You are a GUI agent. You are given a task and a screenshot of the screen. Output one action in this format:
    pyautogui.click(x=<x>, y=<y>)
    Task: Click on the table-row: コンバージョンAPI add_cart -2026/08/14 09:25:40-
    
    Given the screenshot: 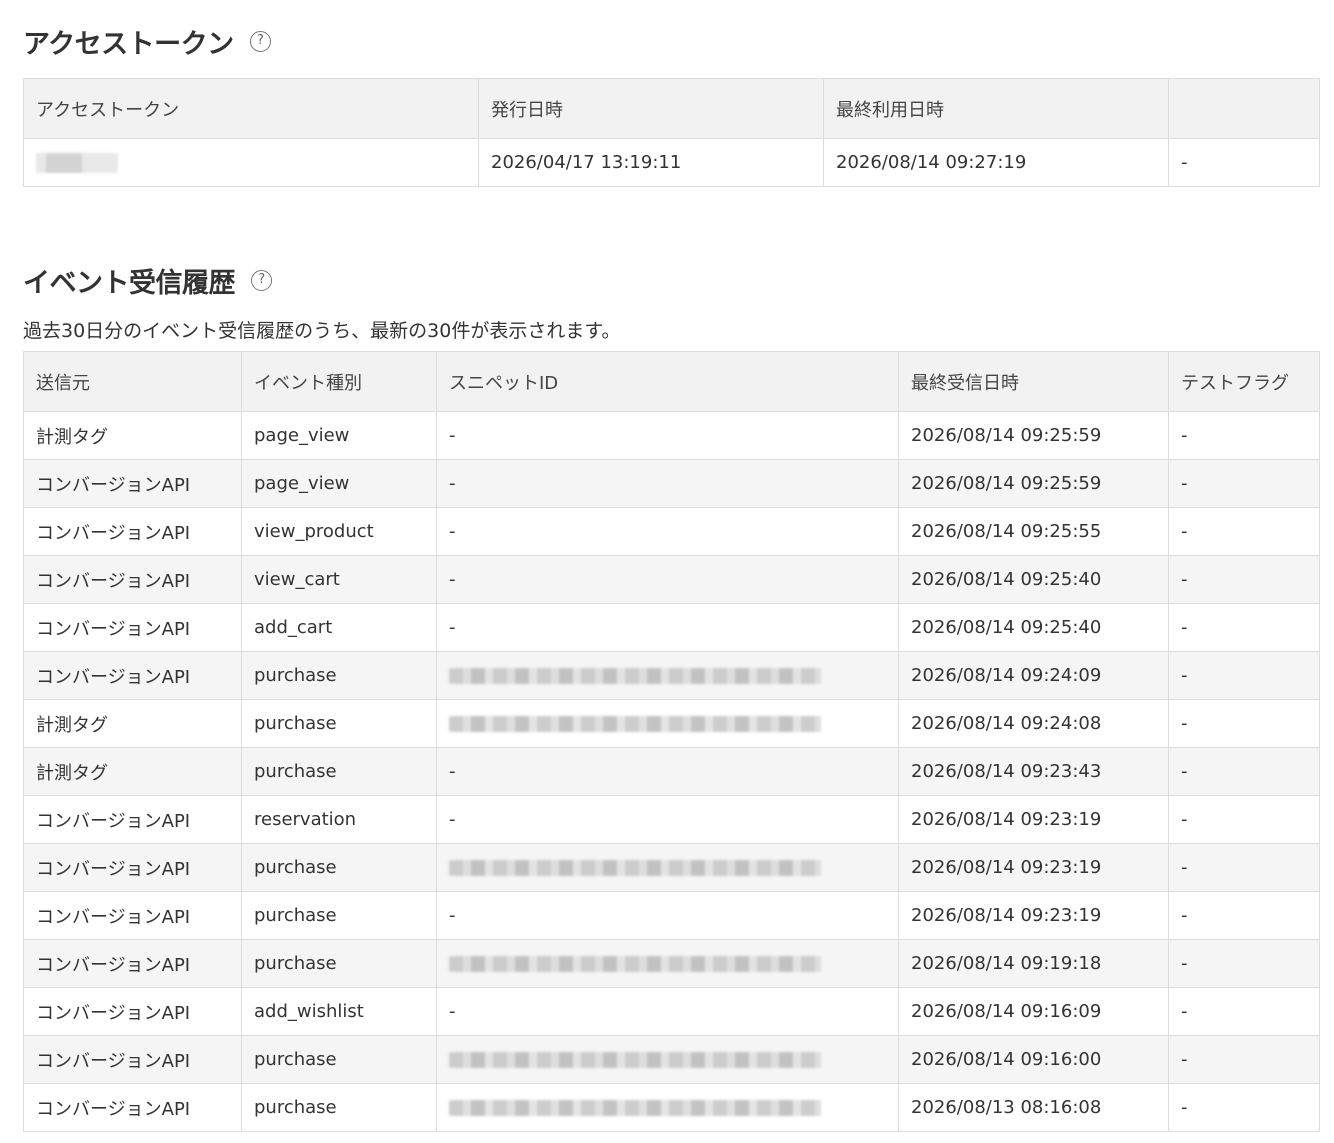 What is the action you would take?
    pyautogui.click(x=671, y=627)
    